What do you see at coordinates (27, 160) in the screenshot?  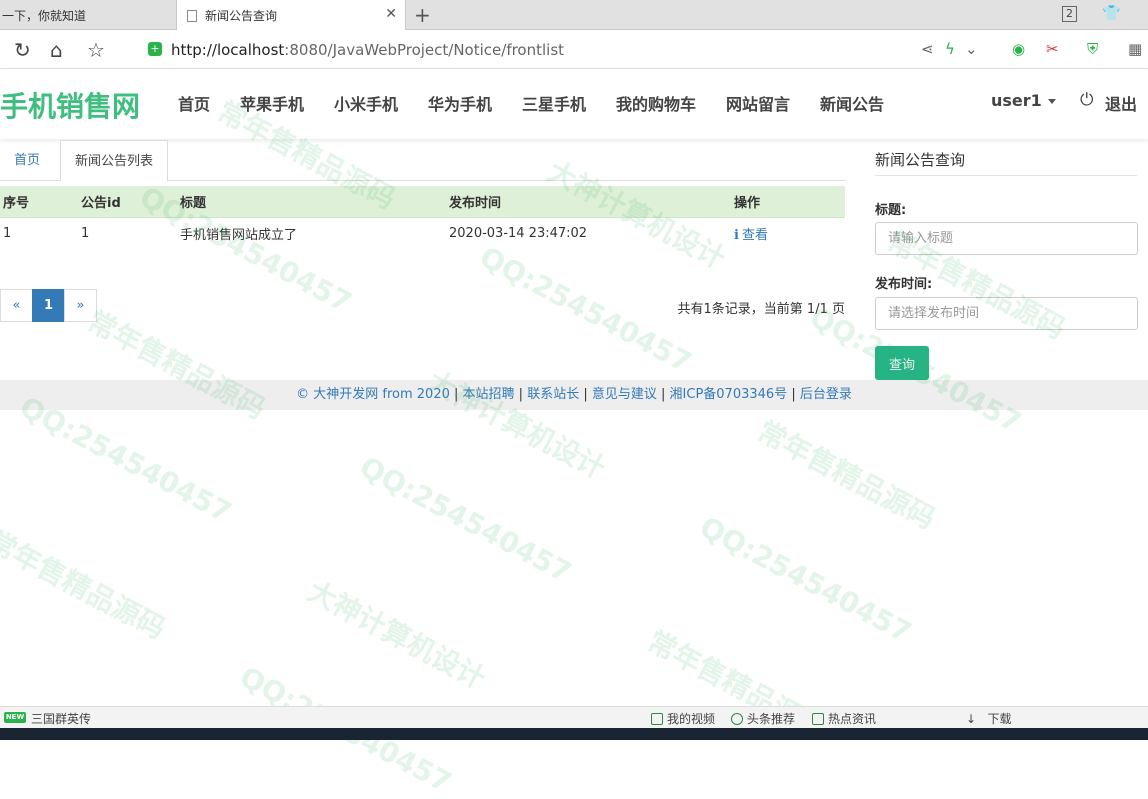 I see `breadcrumb-home: 首页` at bounding box center [27, 160].